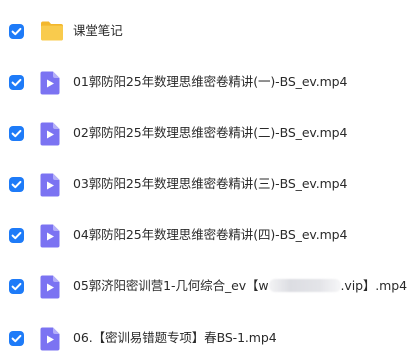 This screenshot has width=407, height=364. I want to click on list-item: 01郭防阳25年数理思维密卷精讲(一)-BS_ev.mp4, so click(203, 82).